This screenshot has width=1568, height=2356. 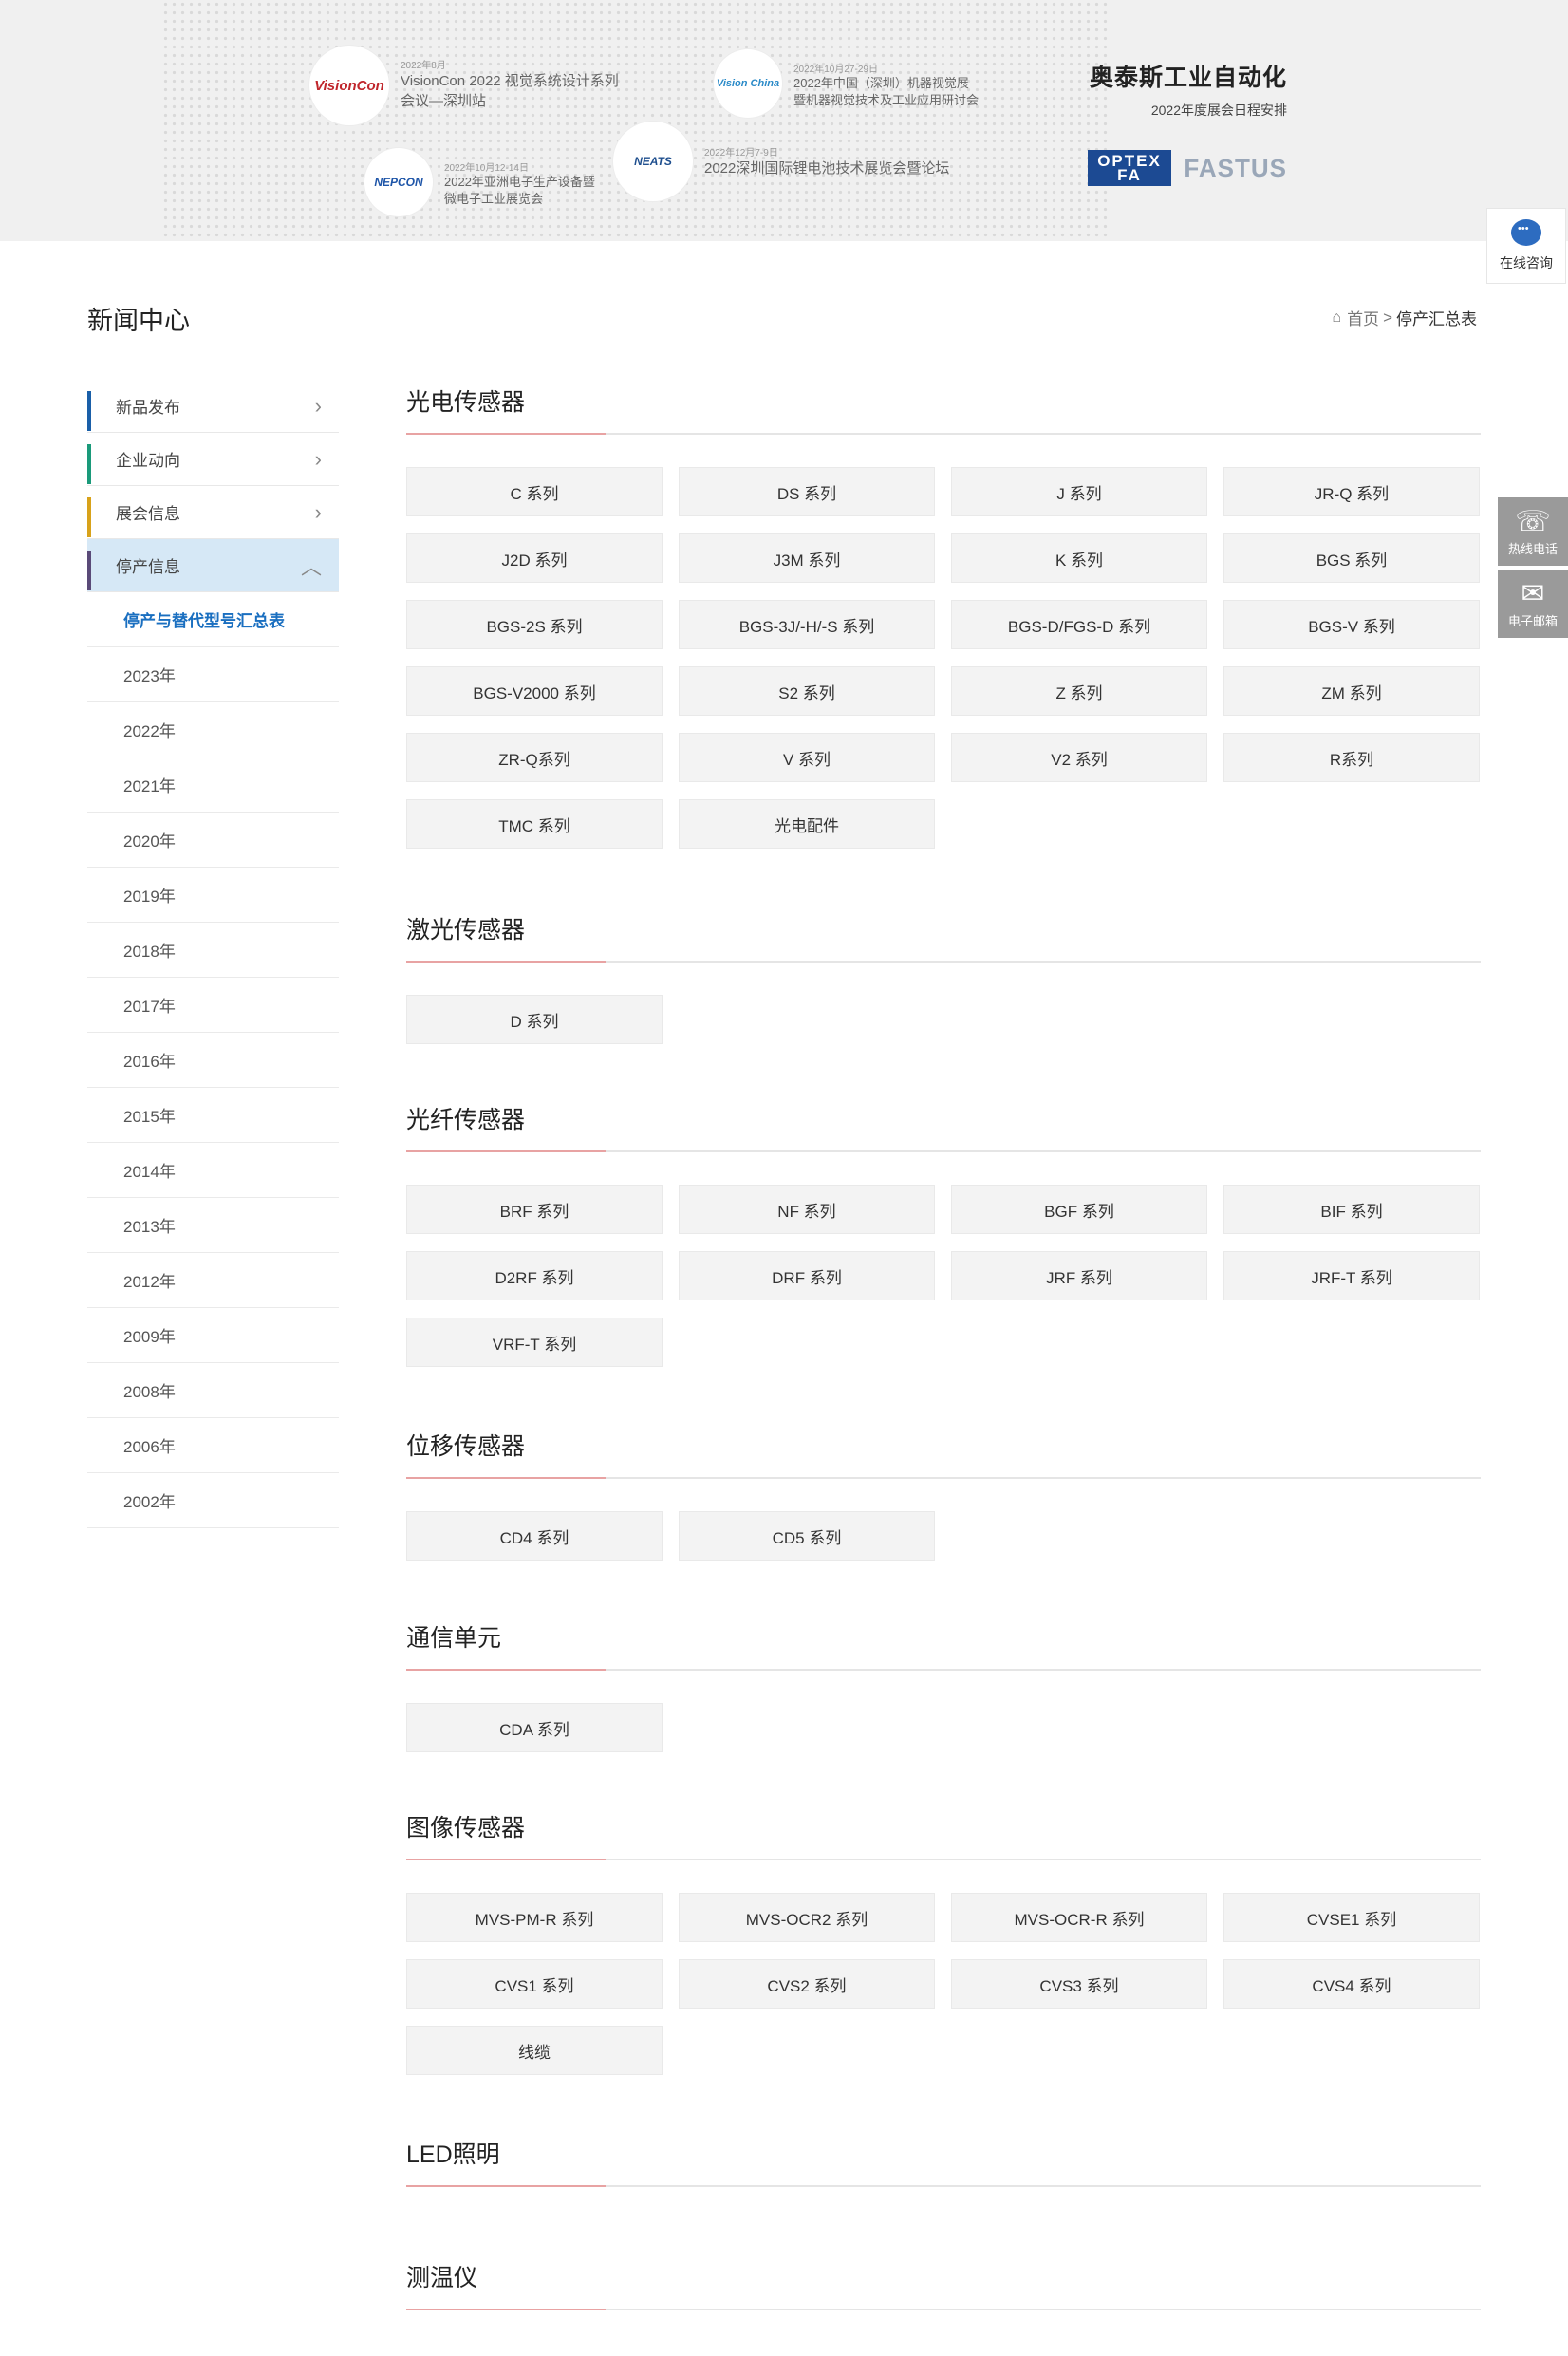 I want to click on email-button: ✉ 电子邮箱, so click(x=1533, y=604).